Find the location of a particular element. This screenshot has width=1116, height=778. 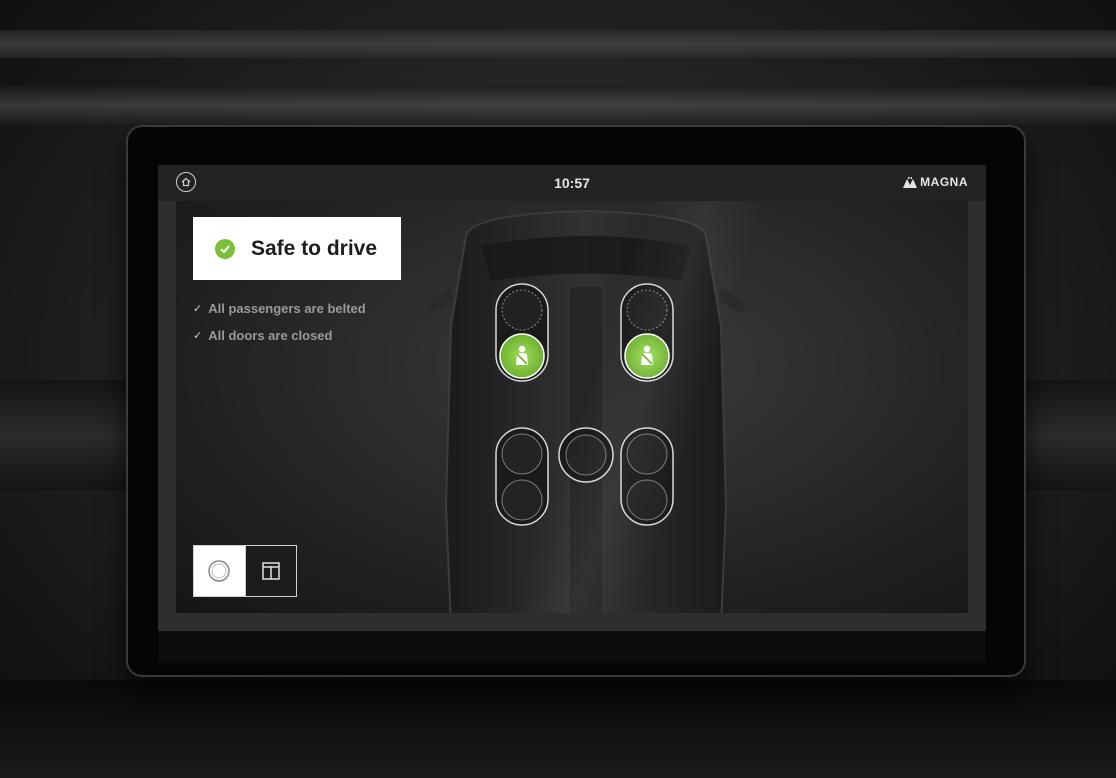

checklist-item: ✓ All passengers are belted is located at coordinates (279, 308).